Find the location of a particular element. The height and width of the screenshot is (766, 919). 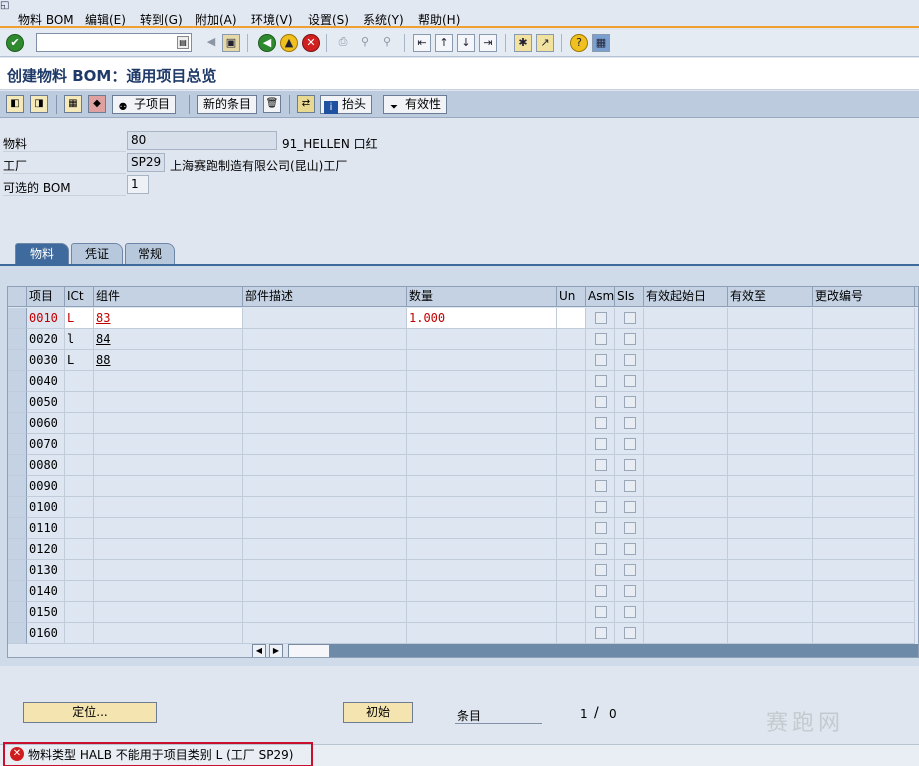

menu-material-bom: 物料 BOM is located at coordinates (46, 19).